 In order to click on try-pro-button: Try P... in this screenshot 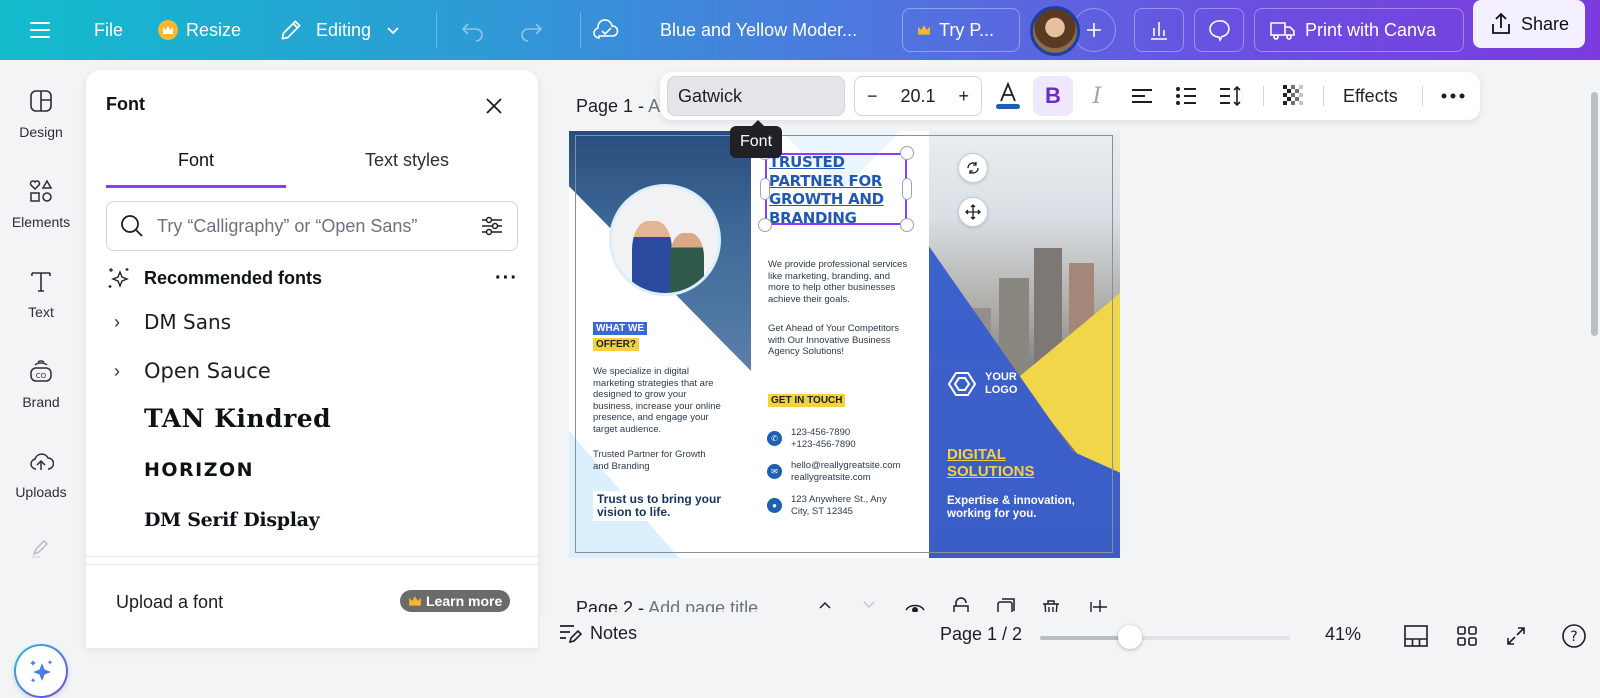, I will do `click(961, 30)`.